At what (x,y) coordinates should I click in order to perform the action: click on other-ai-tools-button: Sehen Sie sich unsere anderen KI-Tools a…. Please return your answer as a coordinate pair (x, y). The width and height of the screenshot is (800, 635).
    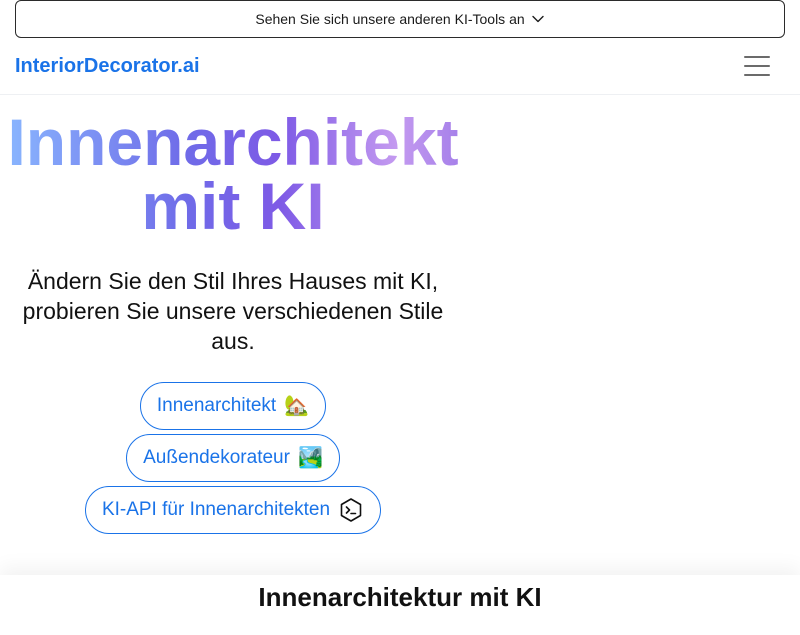
    Looking at the image, I should click on (400, 19).